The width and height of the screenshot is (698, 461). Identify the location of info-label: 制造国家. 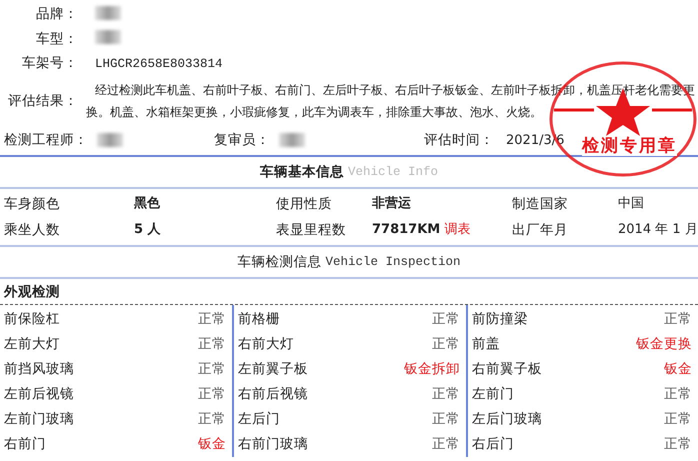
(540, 204).